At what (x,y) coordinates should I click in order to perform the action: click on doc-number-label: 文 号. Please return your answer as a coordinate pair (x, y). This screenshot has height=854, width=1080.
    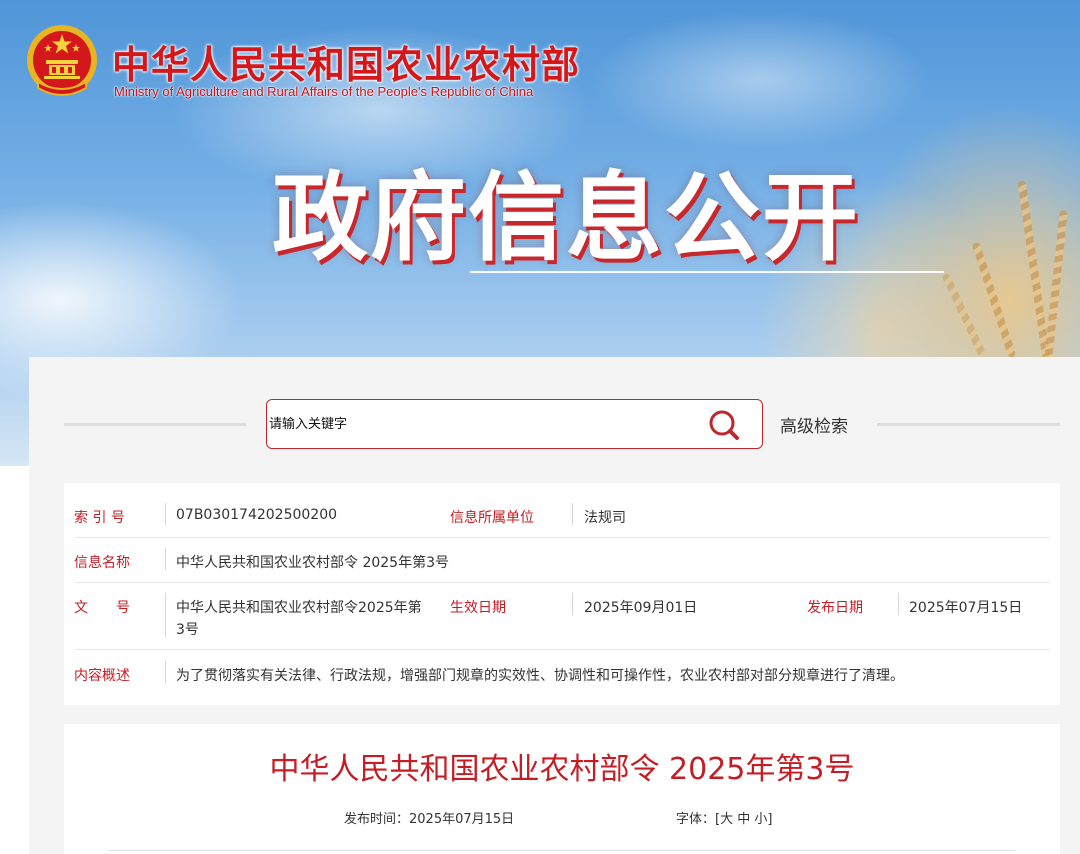
    Looking at the image, I should click on (102, 608).